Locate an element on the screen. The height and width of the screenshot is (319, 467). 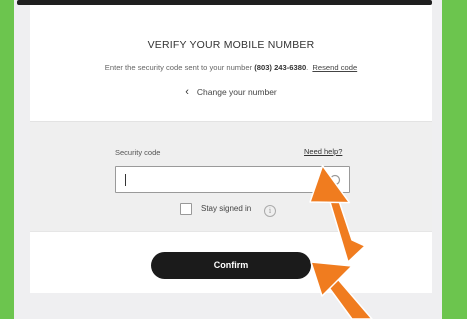
security-code-label: Security code is located at coordinates (138, 152).